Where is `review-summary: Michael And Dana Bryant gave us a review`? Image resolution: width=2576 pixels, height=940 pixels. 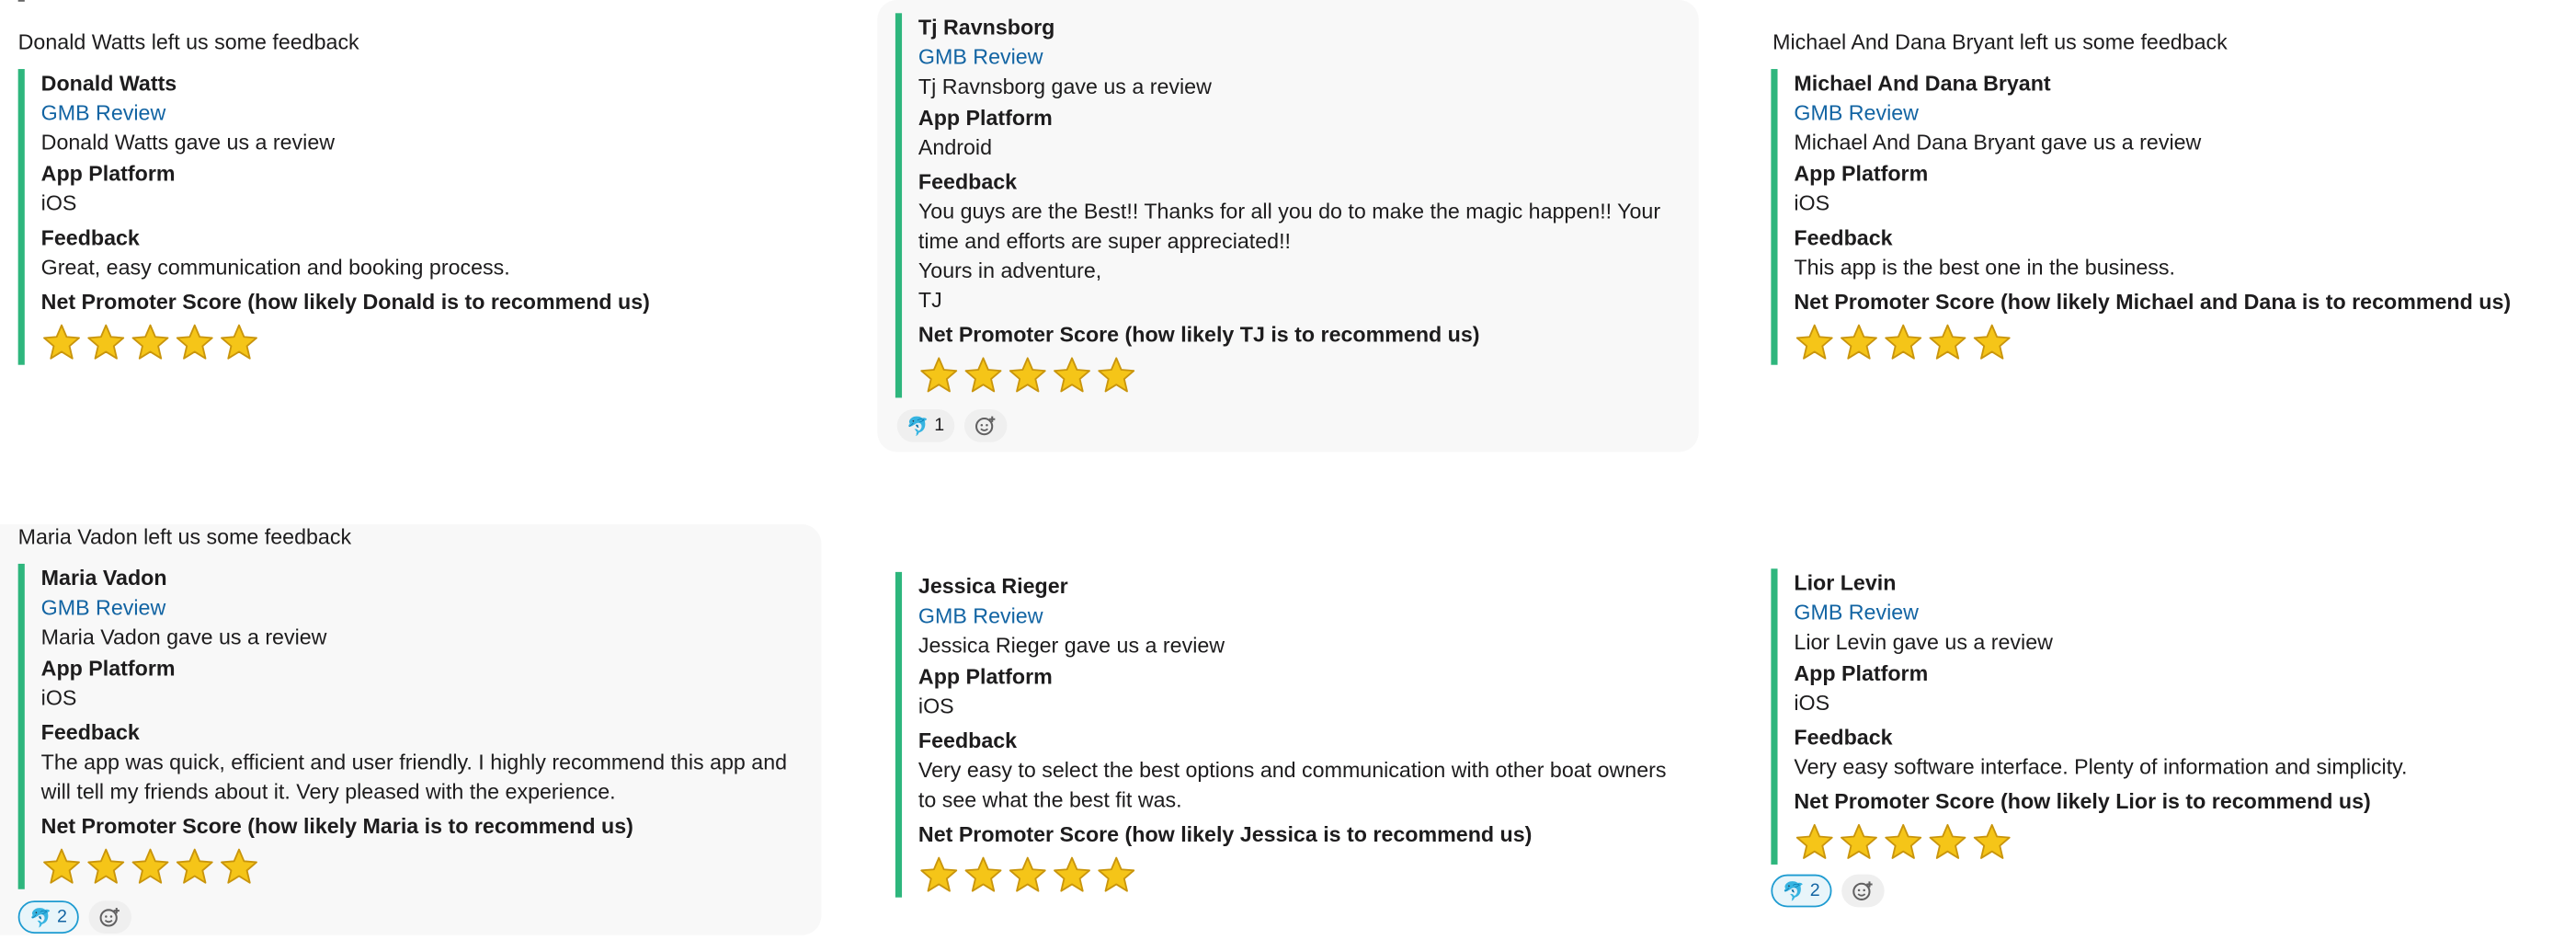 review-summary: Michael And Dana Bryant gave us a review is located at coordinates (1998, 142).